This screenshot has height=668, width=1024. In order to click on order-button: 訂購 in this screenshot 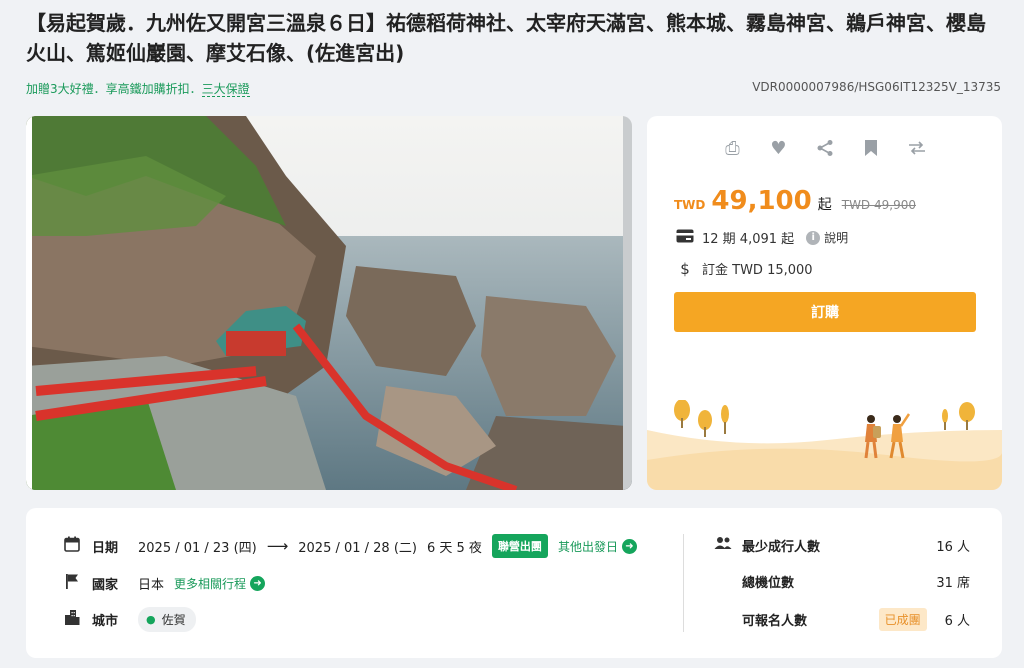, I will do `click(825, 312)`.